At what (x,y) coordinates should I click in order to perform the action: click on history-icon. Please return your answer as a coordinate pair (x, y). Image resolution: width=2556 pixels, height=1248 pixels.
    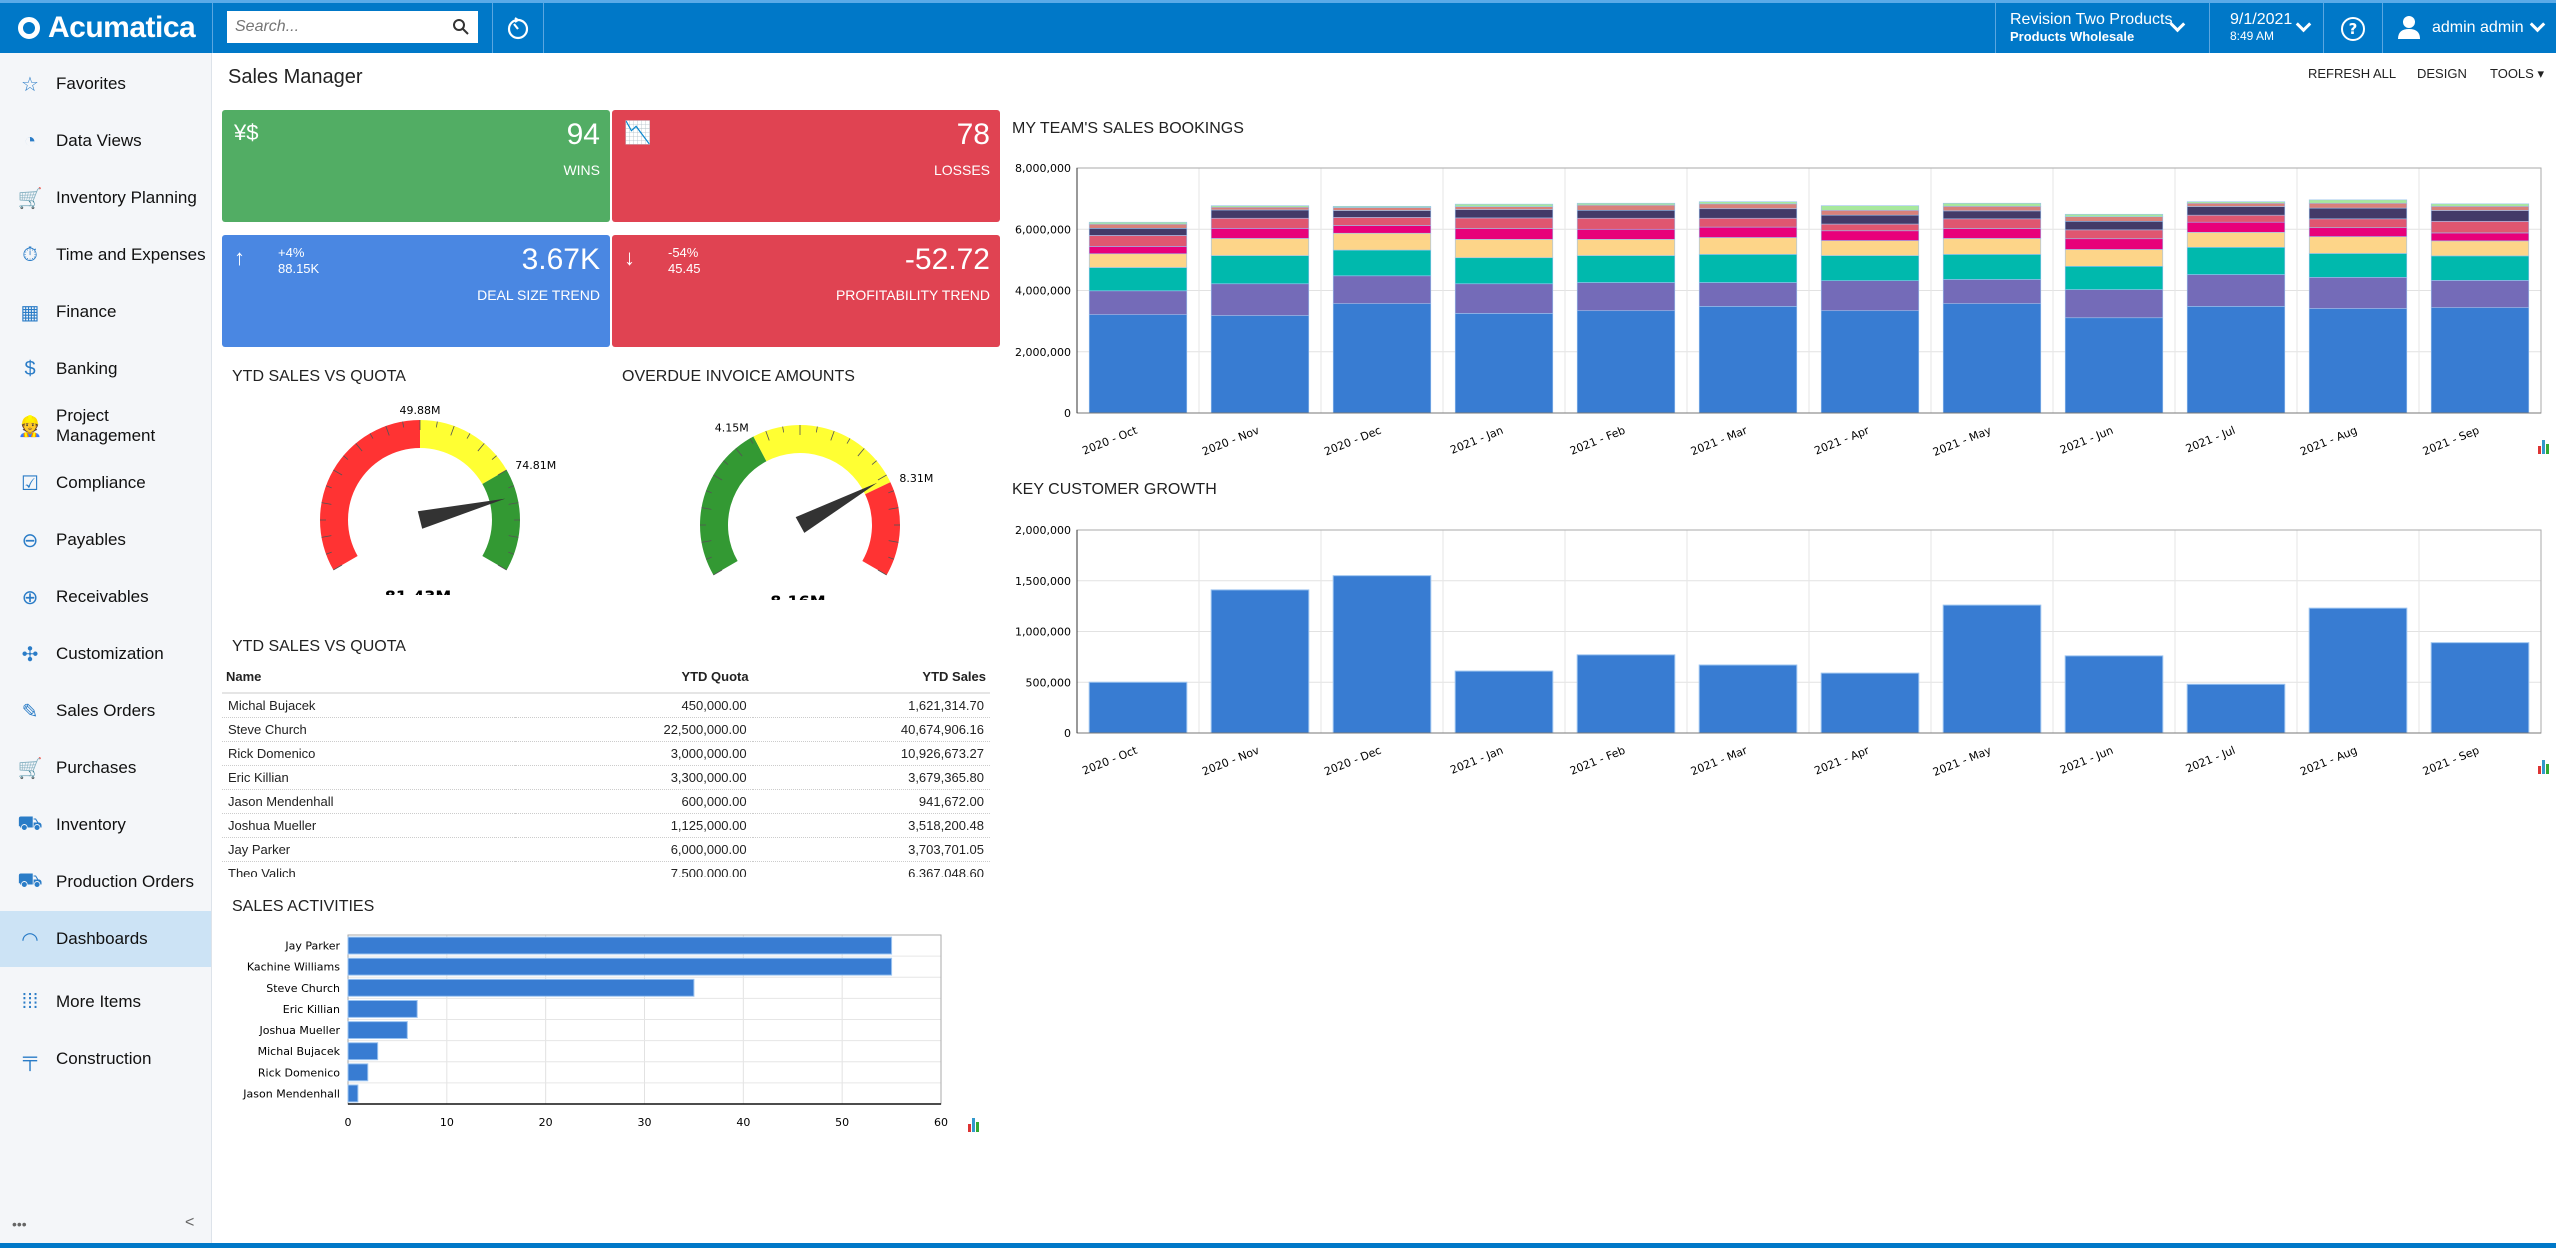
    Looking at the image, I should click on (518, 28).